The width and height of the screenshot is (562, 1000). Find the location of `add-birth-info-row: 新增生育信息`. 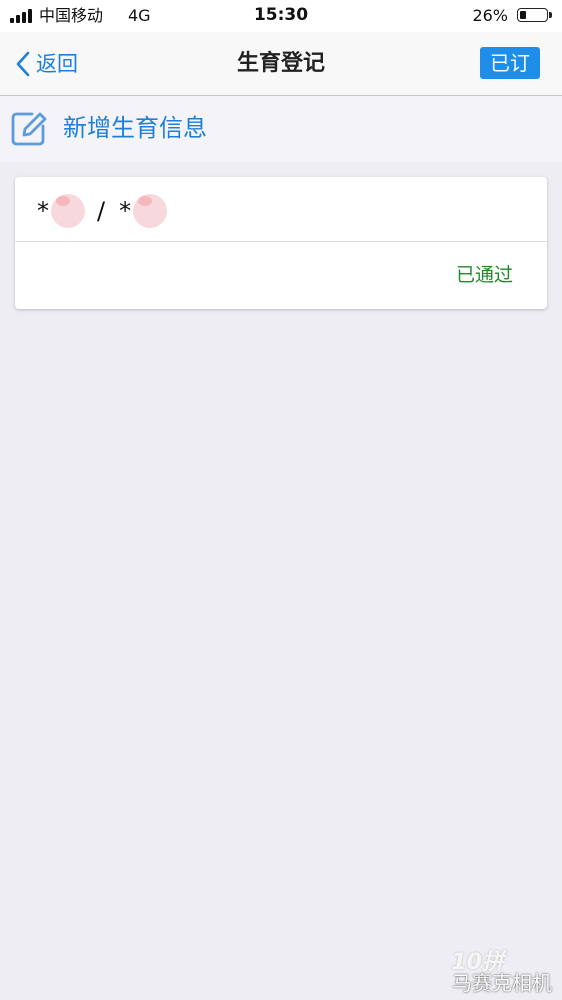

add-birth-info-row: 新增生育信息 is located at coordinates (281, 129).